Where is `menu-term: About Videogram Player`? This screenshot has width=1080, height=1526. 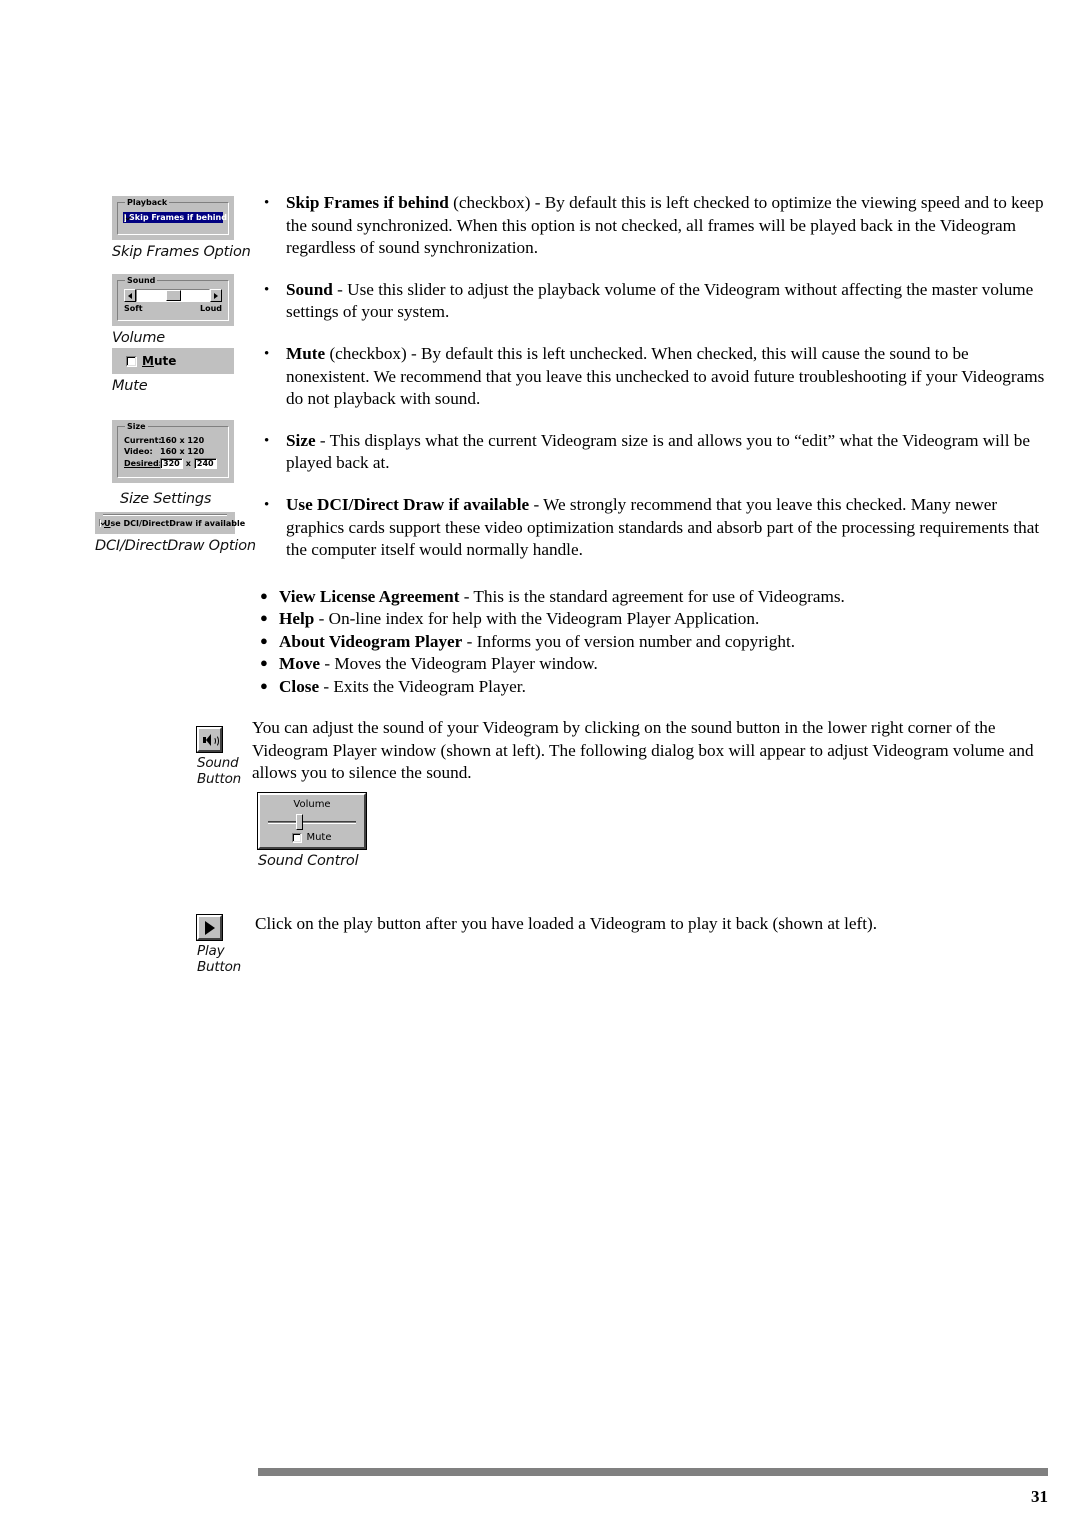 menu-term: About Videogram Player is located at coordinates (371, 641).